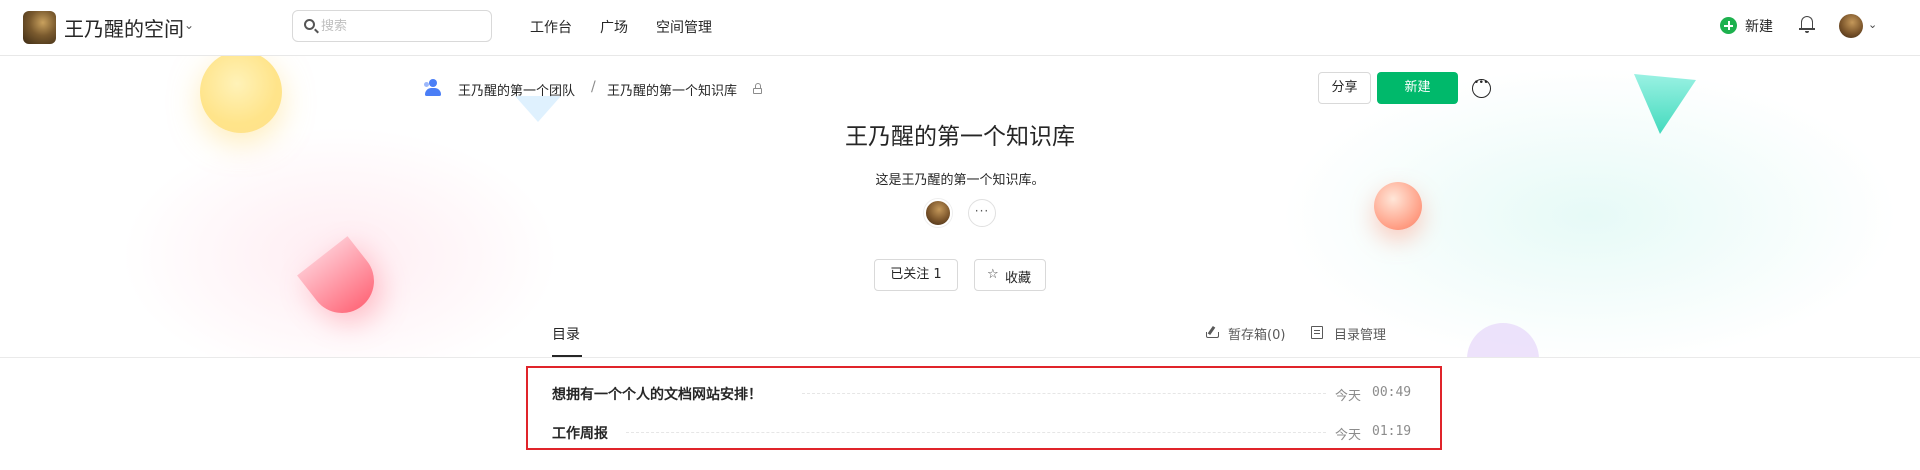 Image resolution: width=1920 pixels, height=470 pixels. Describe the element at coordinates (960, 137) in the screenshot. I see `page-title: 王乃醒的第一个知识库` at that location.